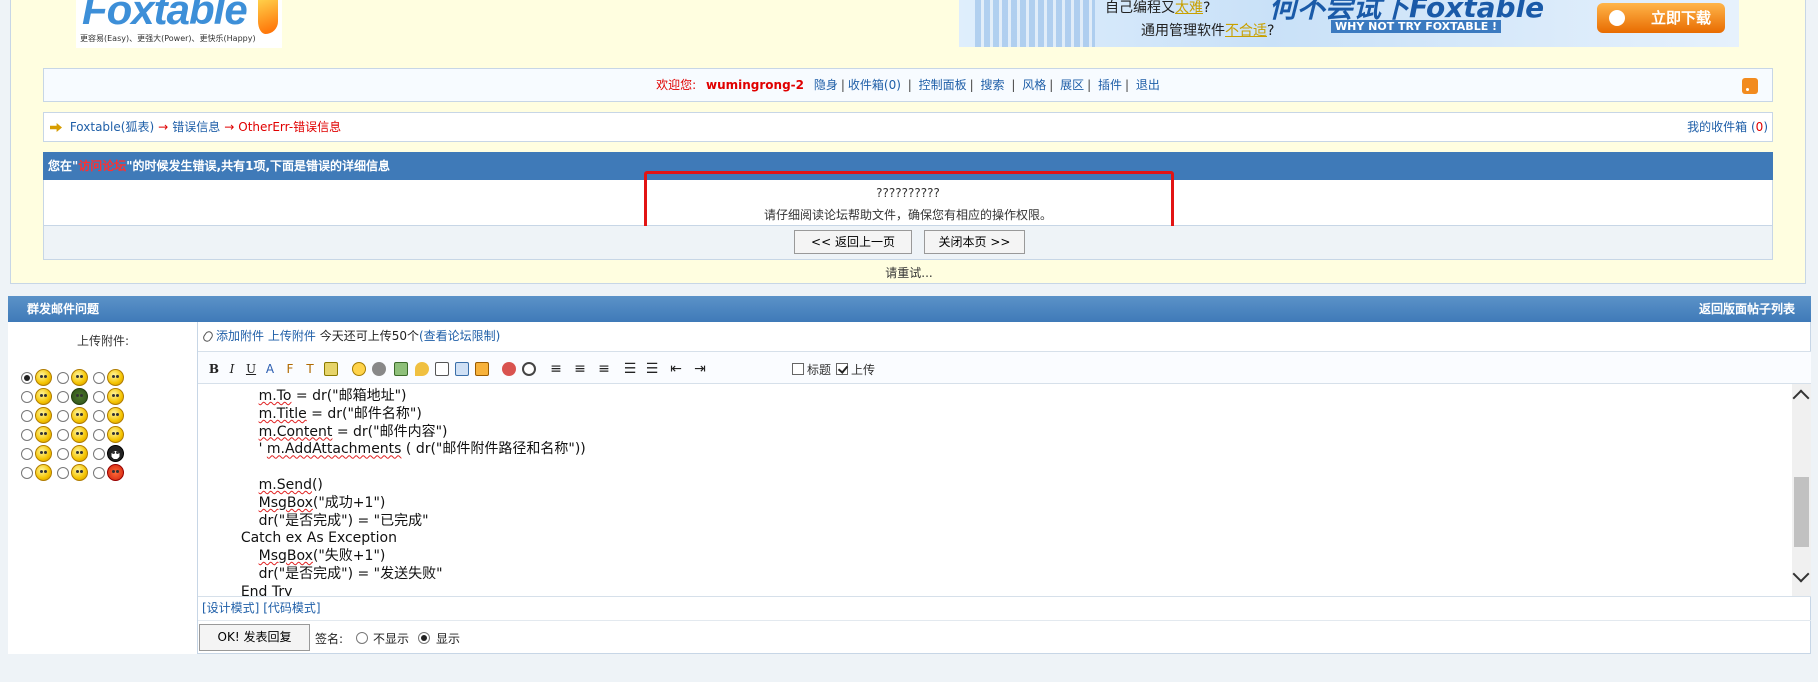  Describe the element at coordinates (254, 637) in the screenshot. I see `submit-reply-button: OK! 发表回复` at that location.